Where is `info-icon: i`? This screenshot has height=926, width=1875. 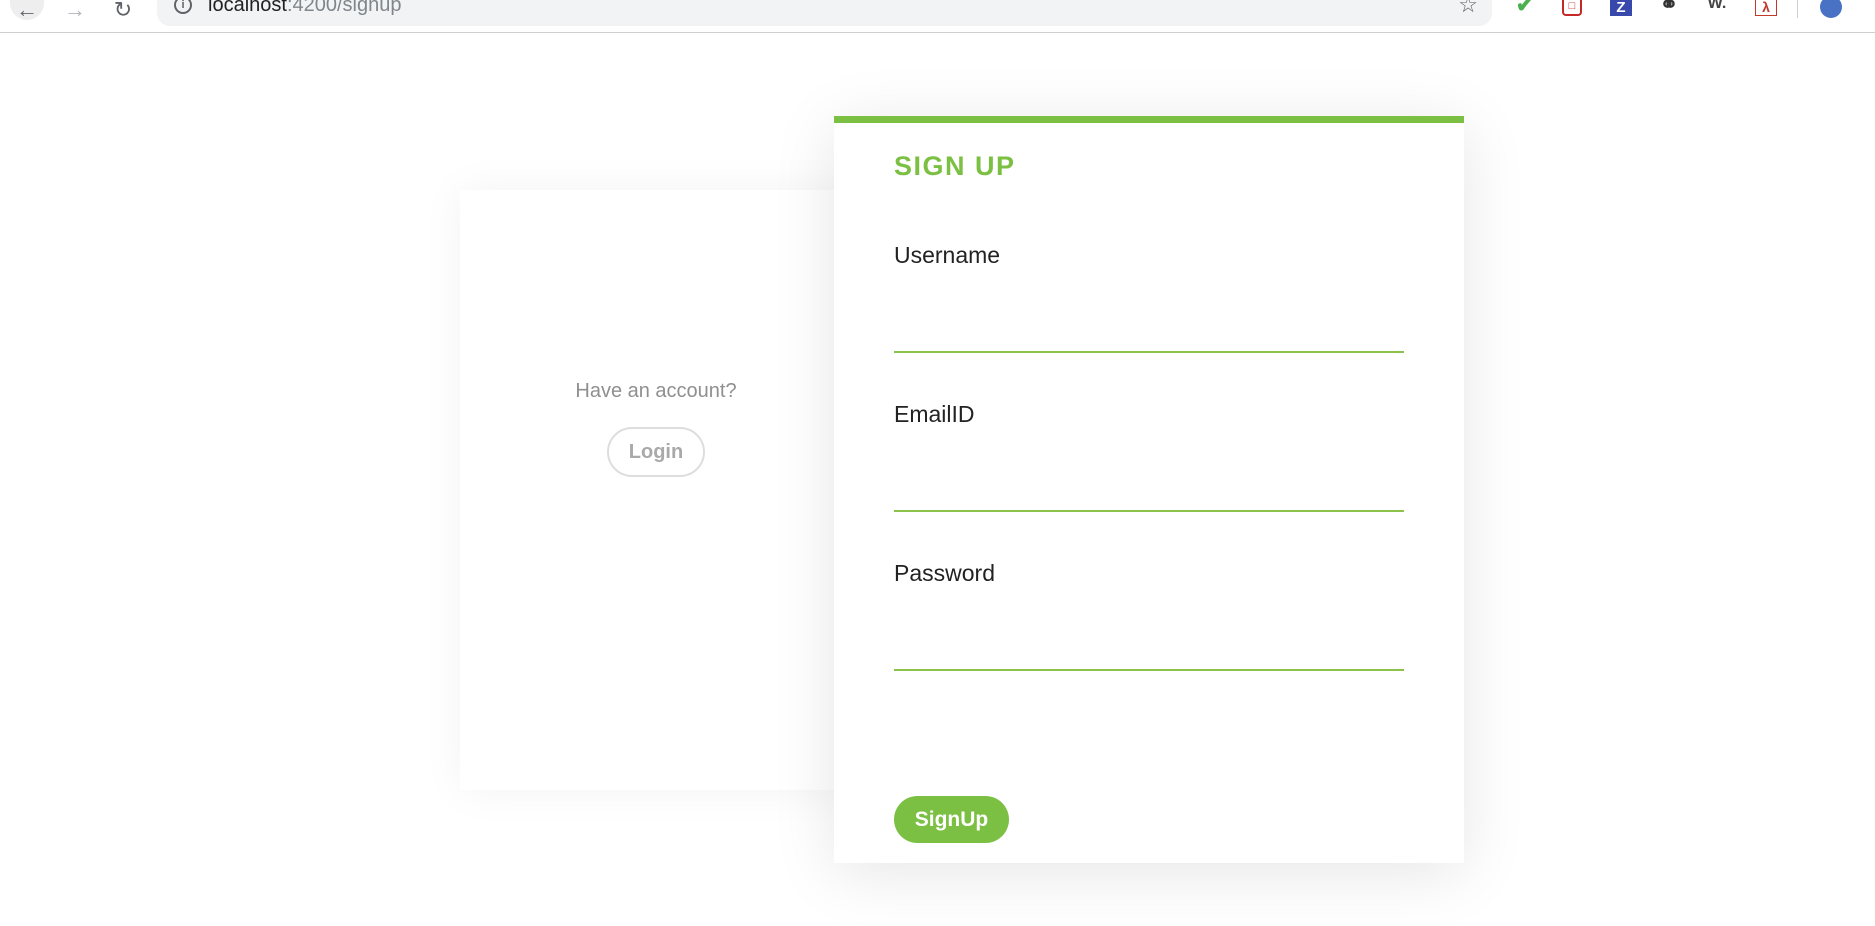
info-icon: i is located at coordinates (183, 7).